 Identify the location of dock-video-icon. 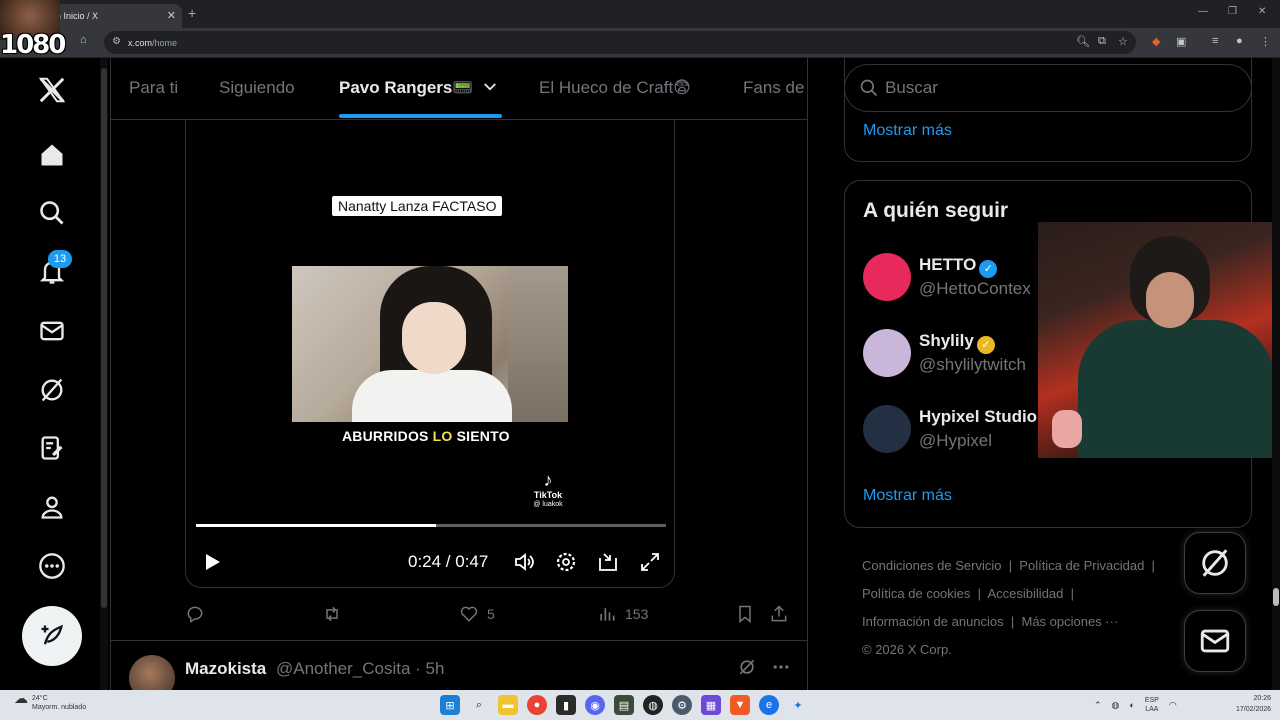
(608, 564).